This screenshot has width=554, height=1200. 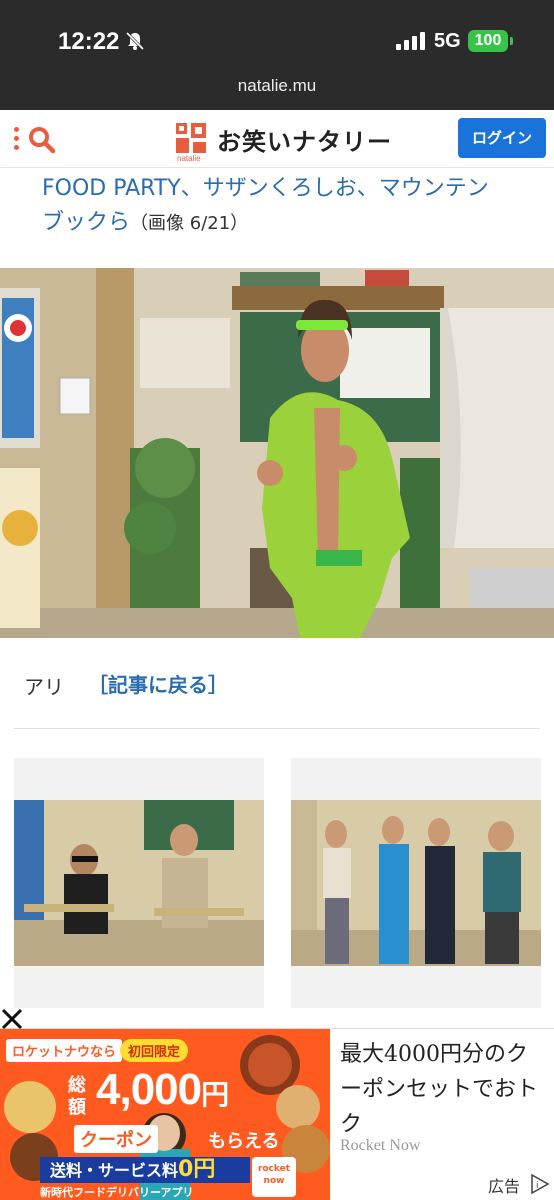 I want to click on article-title: FOOD PARTY、サザンくろしお、マウンテン ブックら（画像 6/21）, so click(x=287, y=206).